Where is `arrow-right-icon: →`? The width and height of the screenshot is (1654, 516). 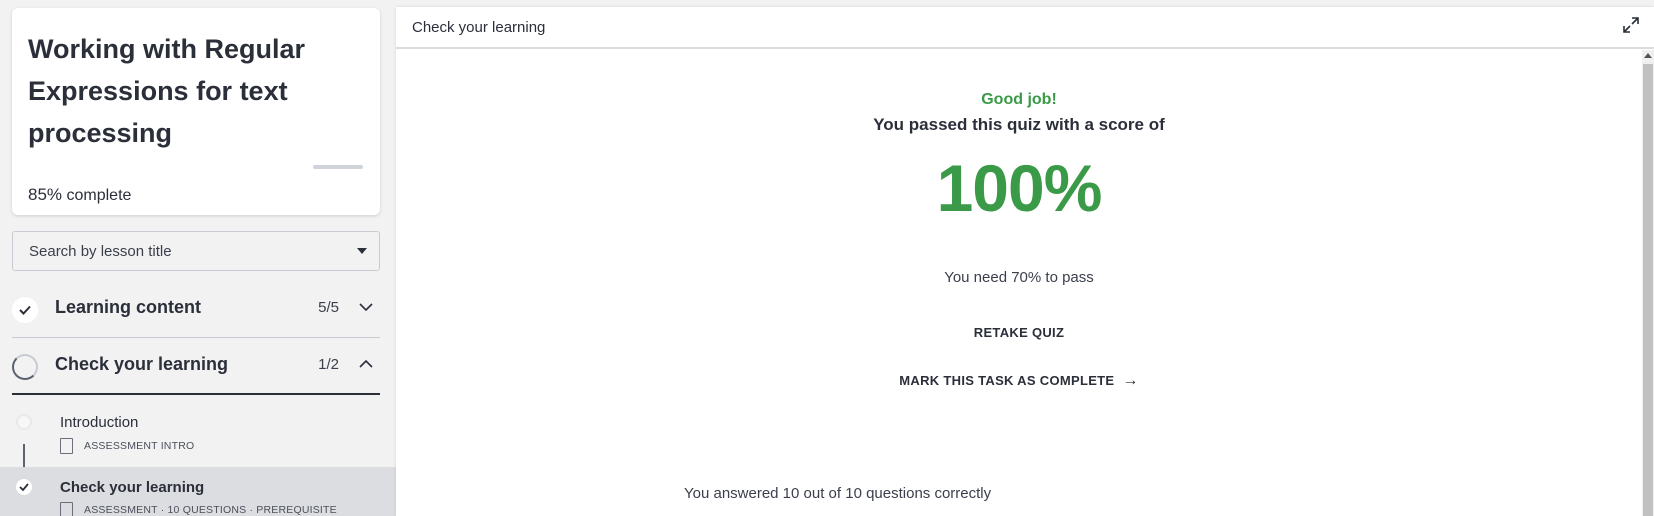 arrow-right-icon: → is located at coordinates (1130, 380).